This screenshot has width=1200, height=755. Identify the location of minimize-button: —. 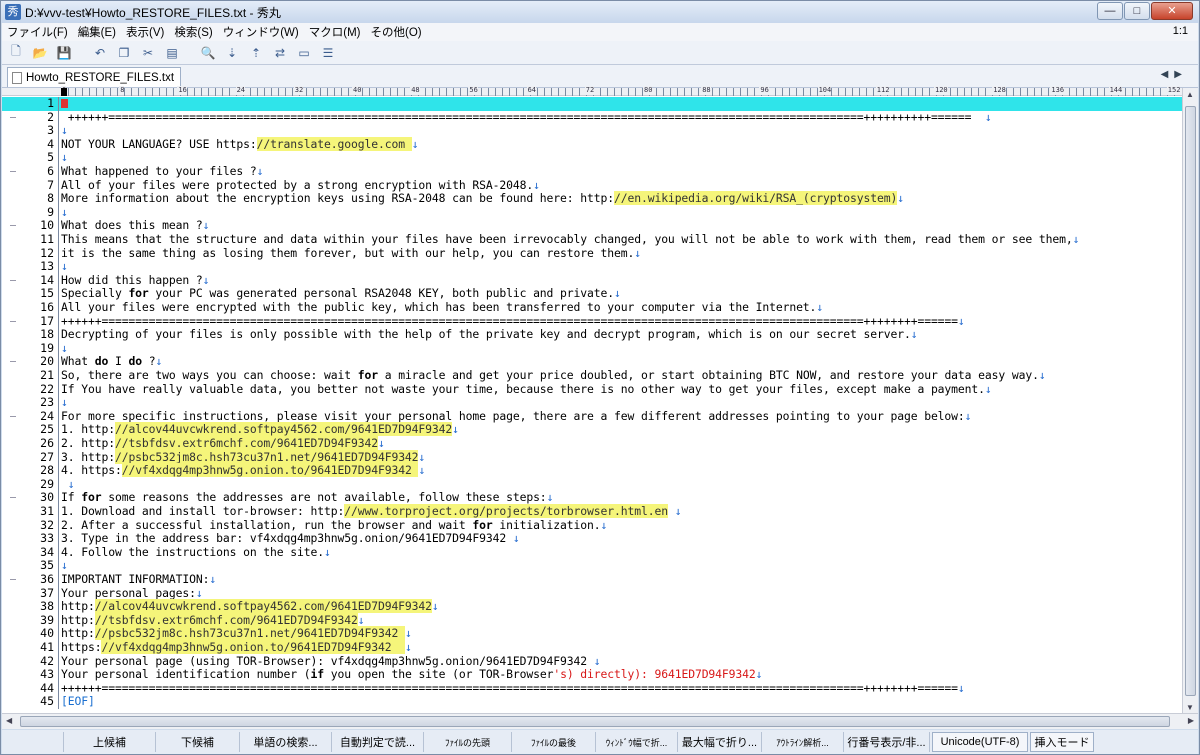
(1110, 11).